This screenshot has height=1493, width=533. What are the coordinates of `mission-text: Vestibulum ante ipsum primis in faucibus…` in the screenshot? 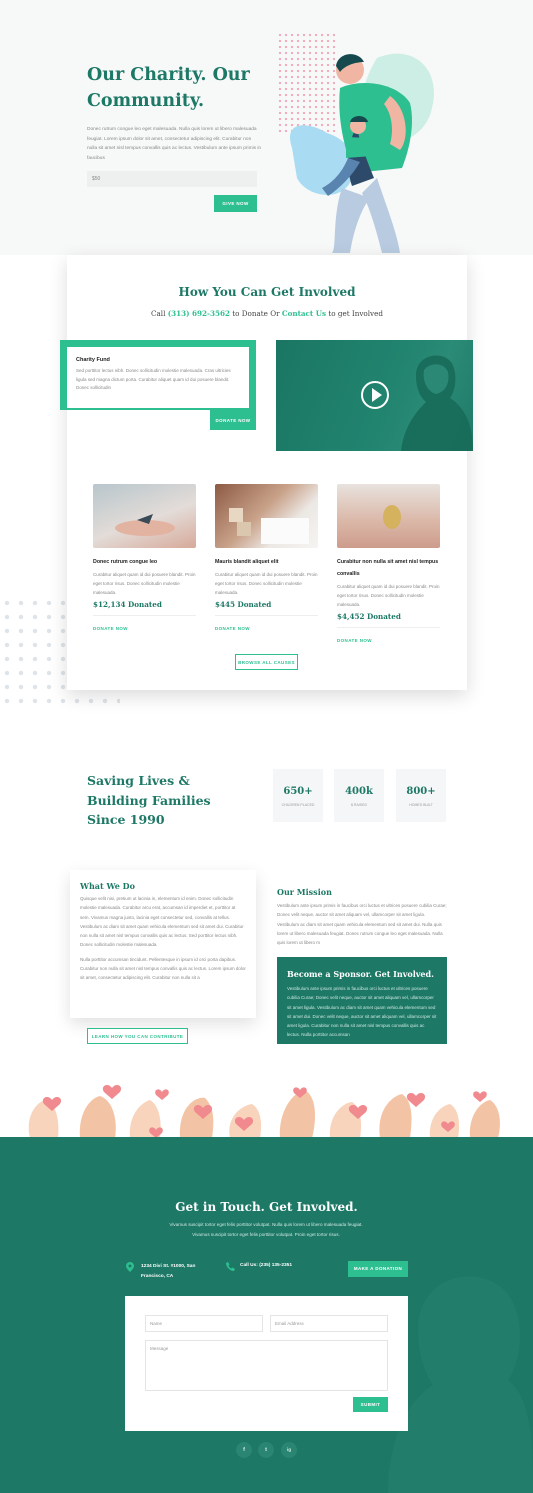 It's located at (362, 924).